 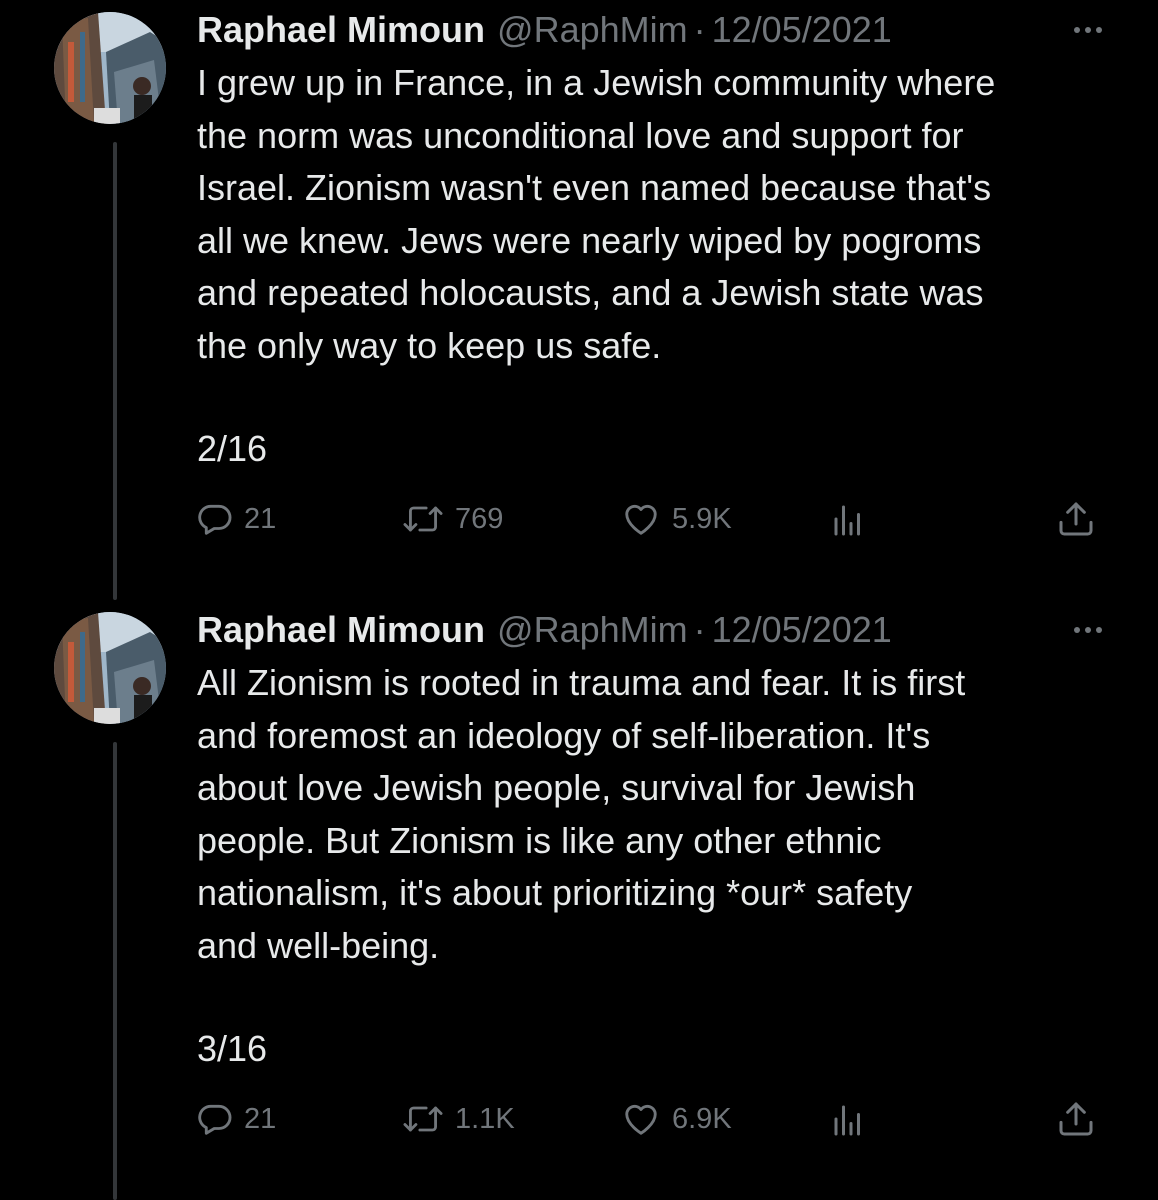 I want to click on like-button: 5.9K, so click(x=676, y=519).